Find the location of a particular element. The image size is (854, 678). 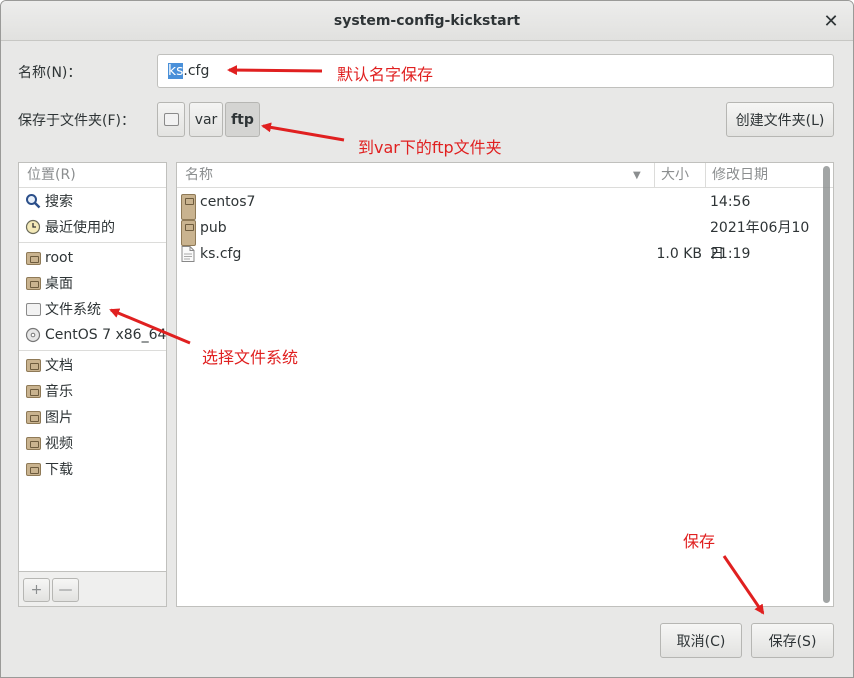

annotation-arrow-filesystem is located at coordinates (150, 326).